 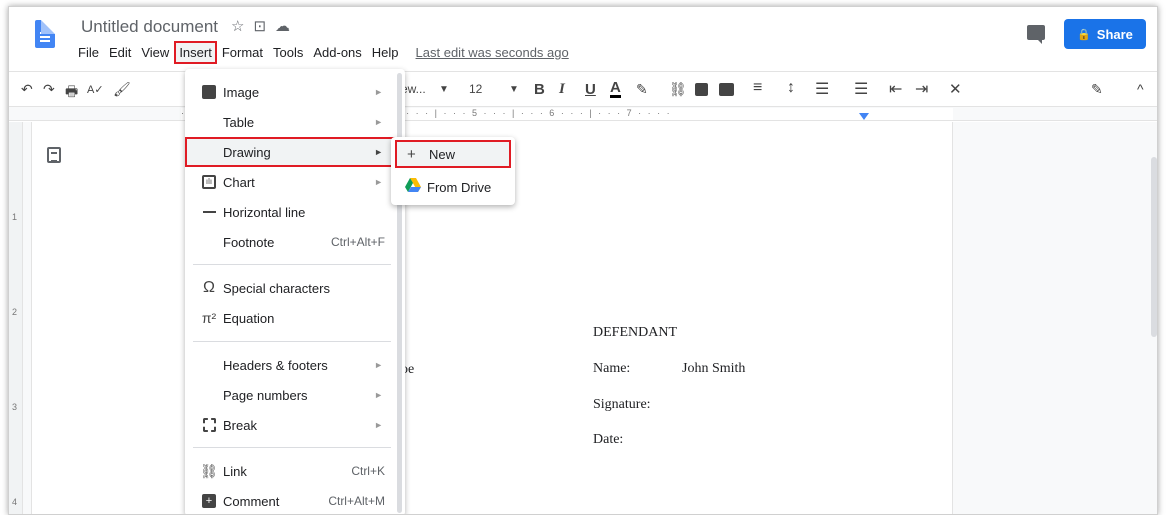 What do you see at coordinates (861, 89) in the screenshot?
I see `bulleted-list-icon: ☰` at bounding box center [861, 89].